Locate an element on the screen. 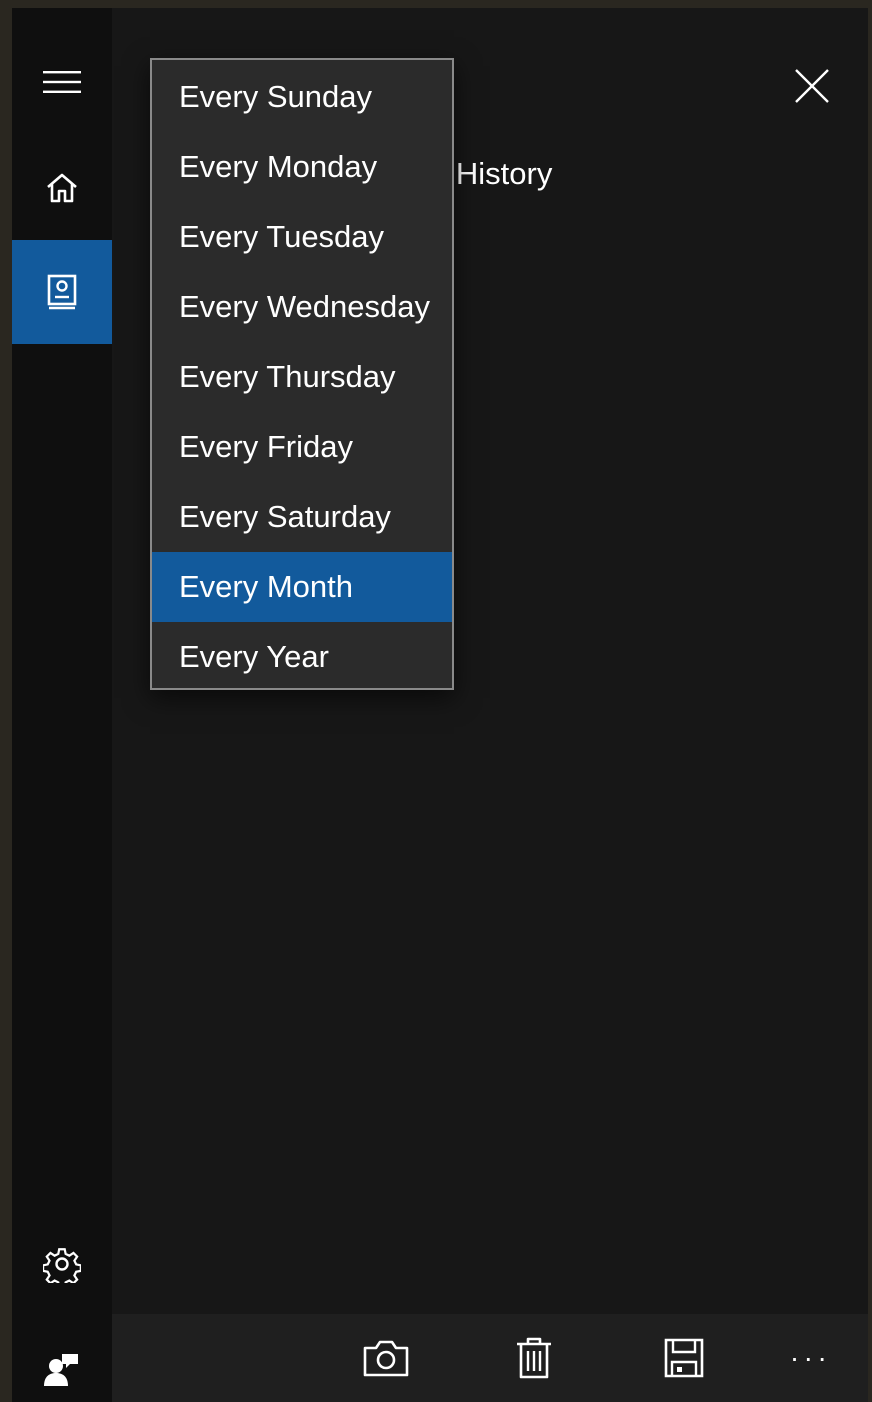 This screenshot has width=872, height=1402. dropdown-item-every-saturday: Every Saturday is located at coordinates (302, 517).